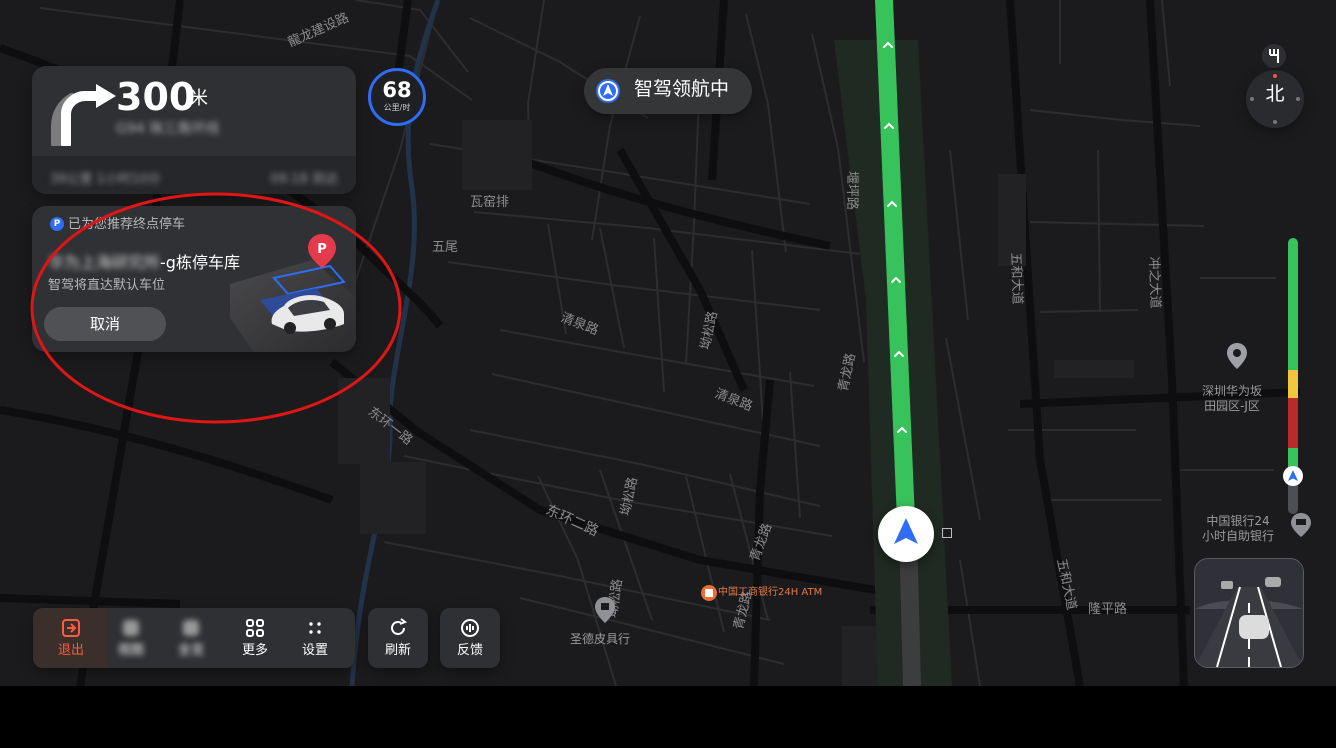 Image resolution: width=1336 pixels, height=748 pixels. Describe the element at coordinates (605, 612) in the screenshot. I see `shop-pin-icon` at that location.